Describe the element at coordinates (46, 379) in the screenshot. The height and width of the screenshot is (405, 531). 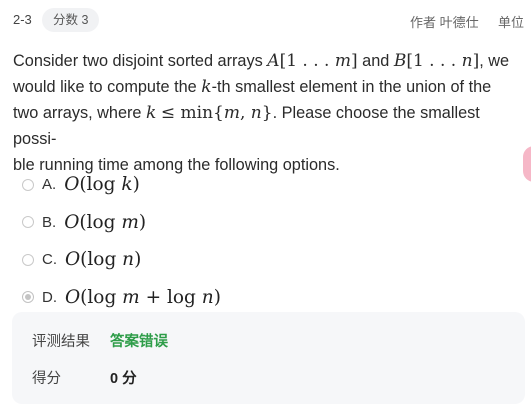
I see `score-label: 得分` at that location.